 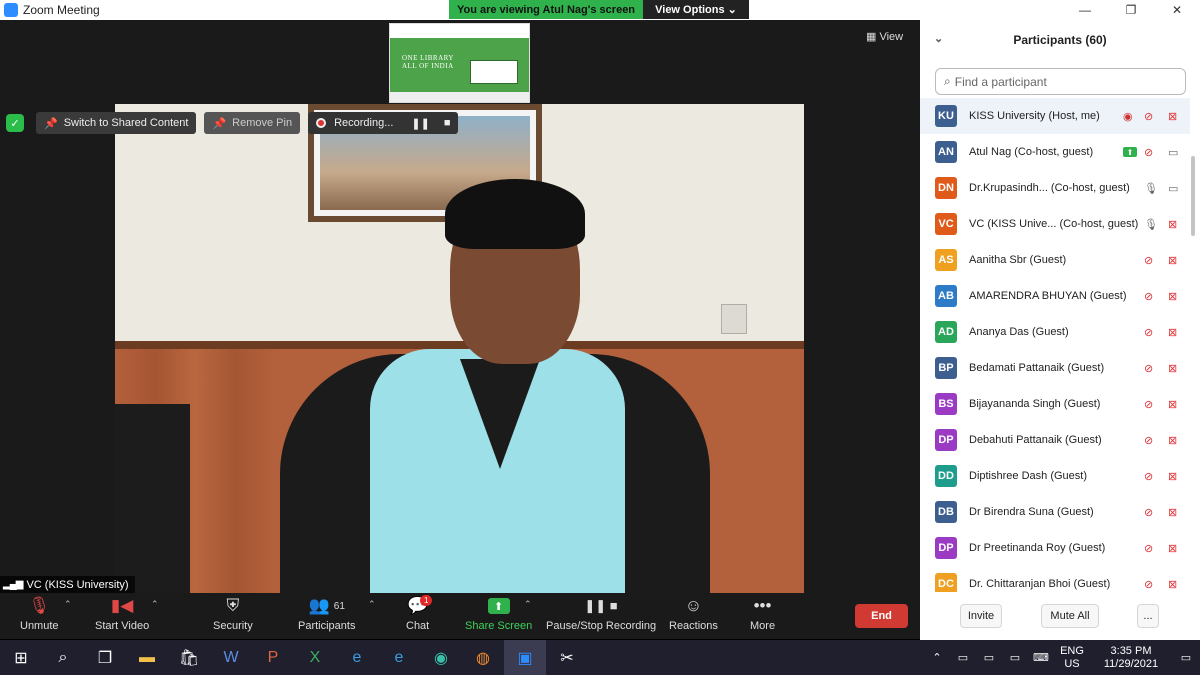 I want to click on switch-to-shared-content-button: 📌 Switch to Shared Content, so click(x=116, y=123).